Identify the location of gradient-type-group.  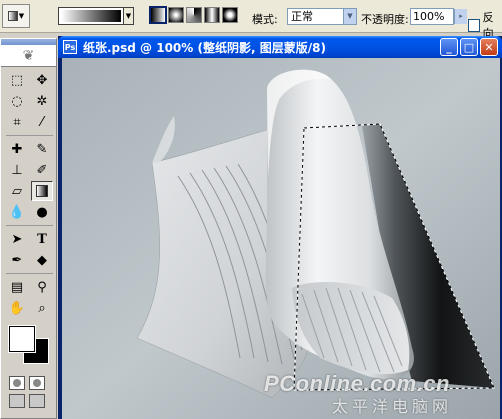
(193, 15).